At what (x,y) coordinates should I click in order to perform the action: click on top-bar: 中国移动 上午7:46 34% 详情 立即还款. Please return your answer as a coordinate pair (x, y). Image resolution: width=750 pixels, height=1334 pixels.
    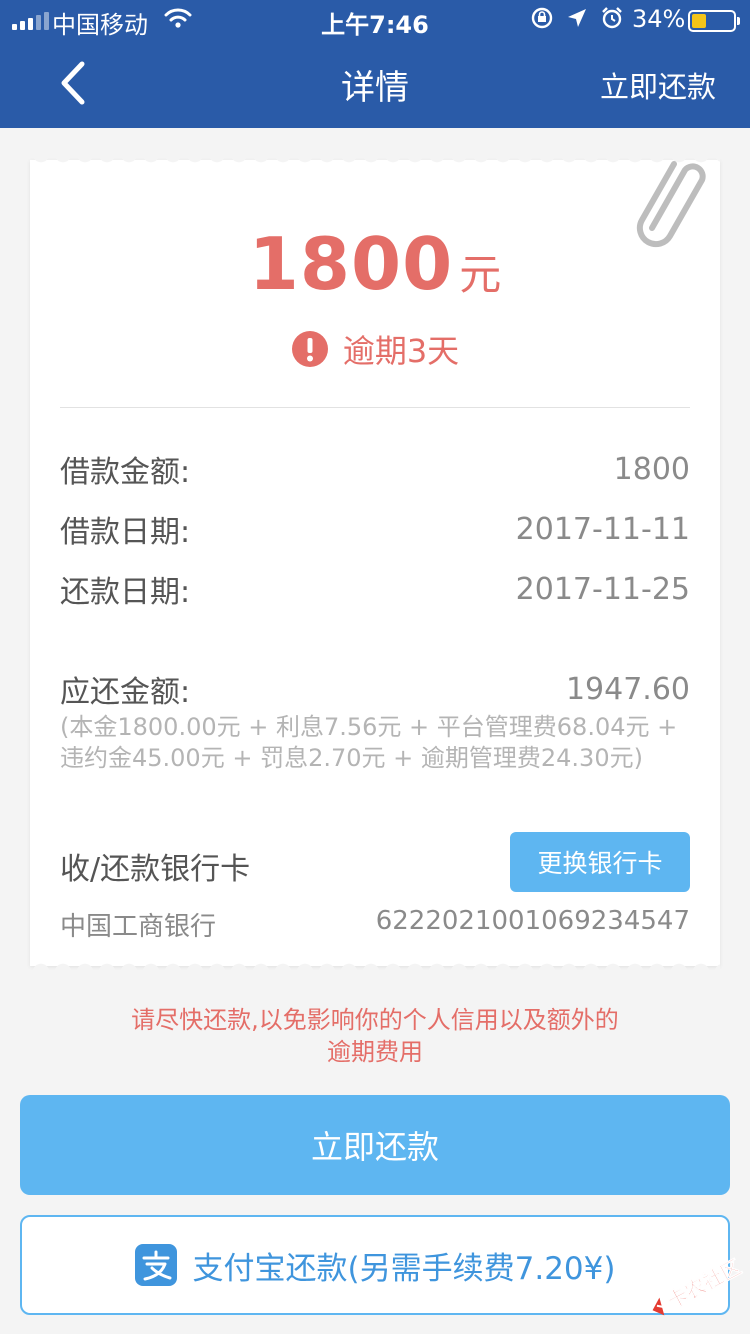
    Looking at the image, I should click on (375, 64).